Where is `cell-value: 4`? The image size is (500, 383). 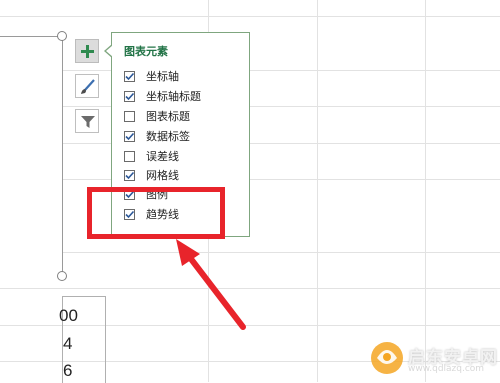
cell-value: 4 is located at coordinates (67, 344).